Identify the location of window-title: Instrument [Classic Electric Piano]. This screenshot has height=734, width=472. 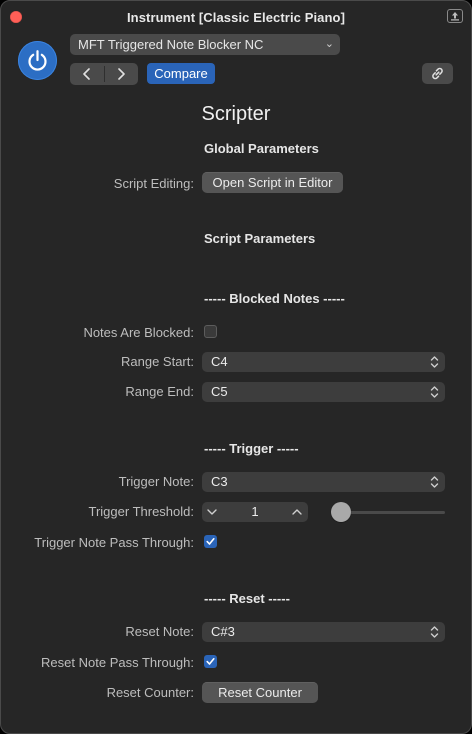
(236, 17).